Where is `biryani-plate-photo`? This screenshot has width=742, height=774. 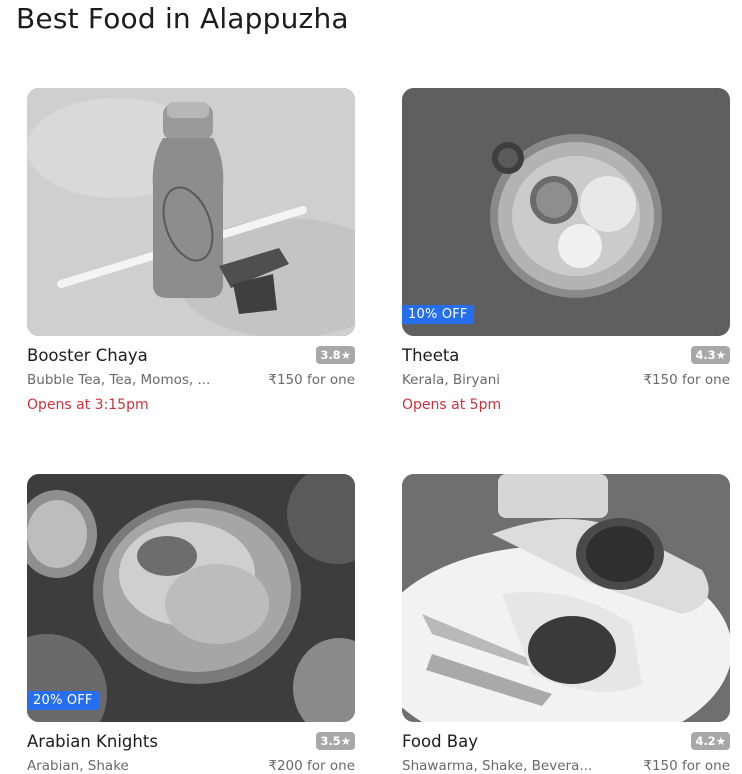
biryani-plate-photo is located at coordinates (191, 598).